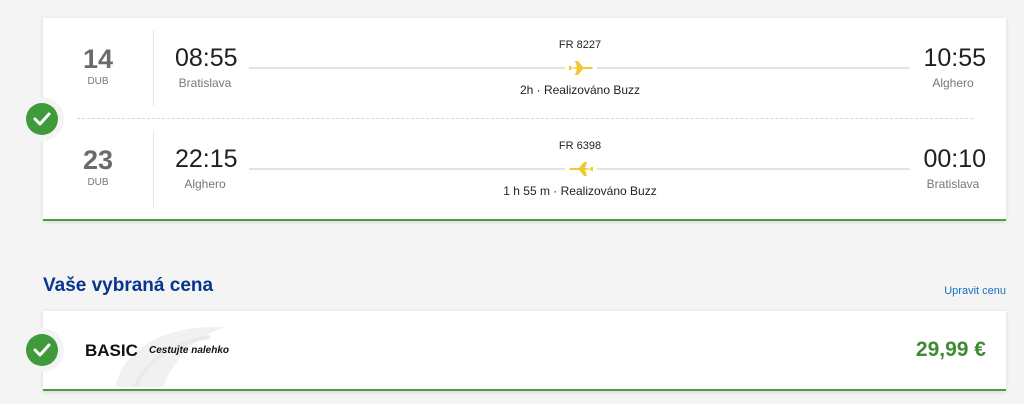  What do you see at coordinates (950, 349) in the screenshot?
I see `fare-price: 29,99 €` at bounding box center [950, 349].